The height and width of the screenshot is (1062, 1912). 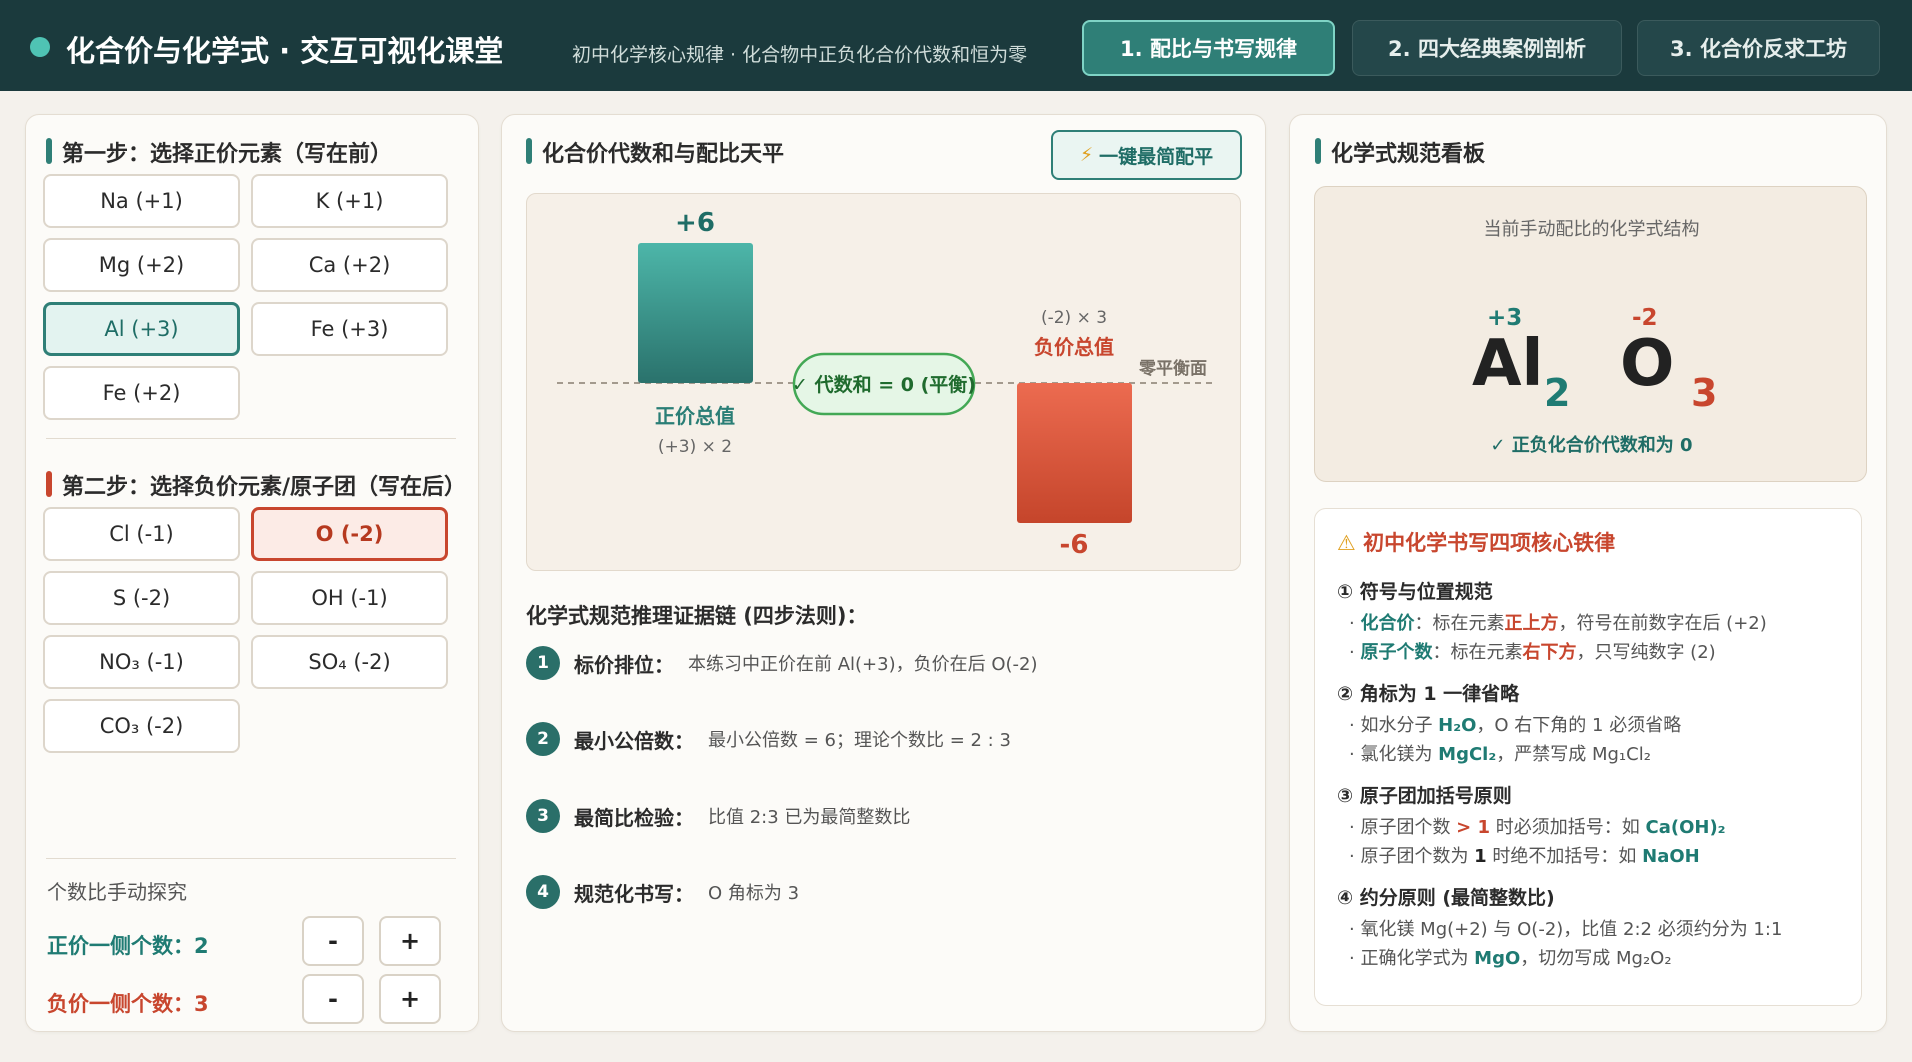 I want to click on evidence-step-3: 3 最简比检验： 比值 2:3 已为最简整数比, so click(x=718, y=816).